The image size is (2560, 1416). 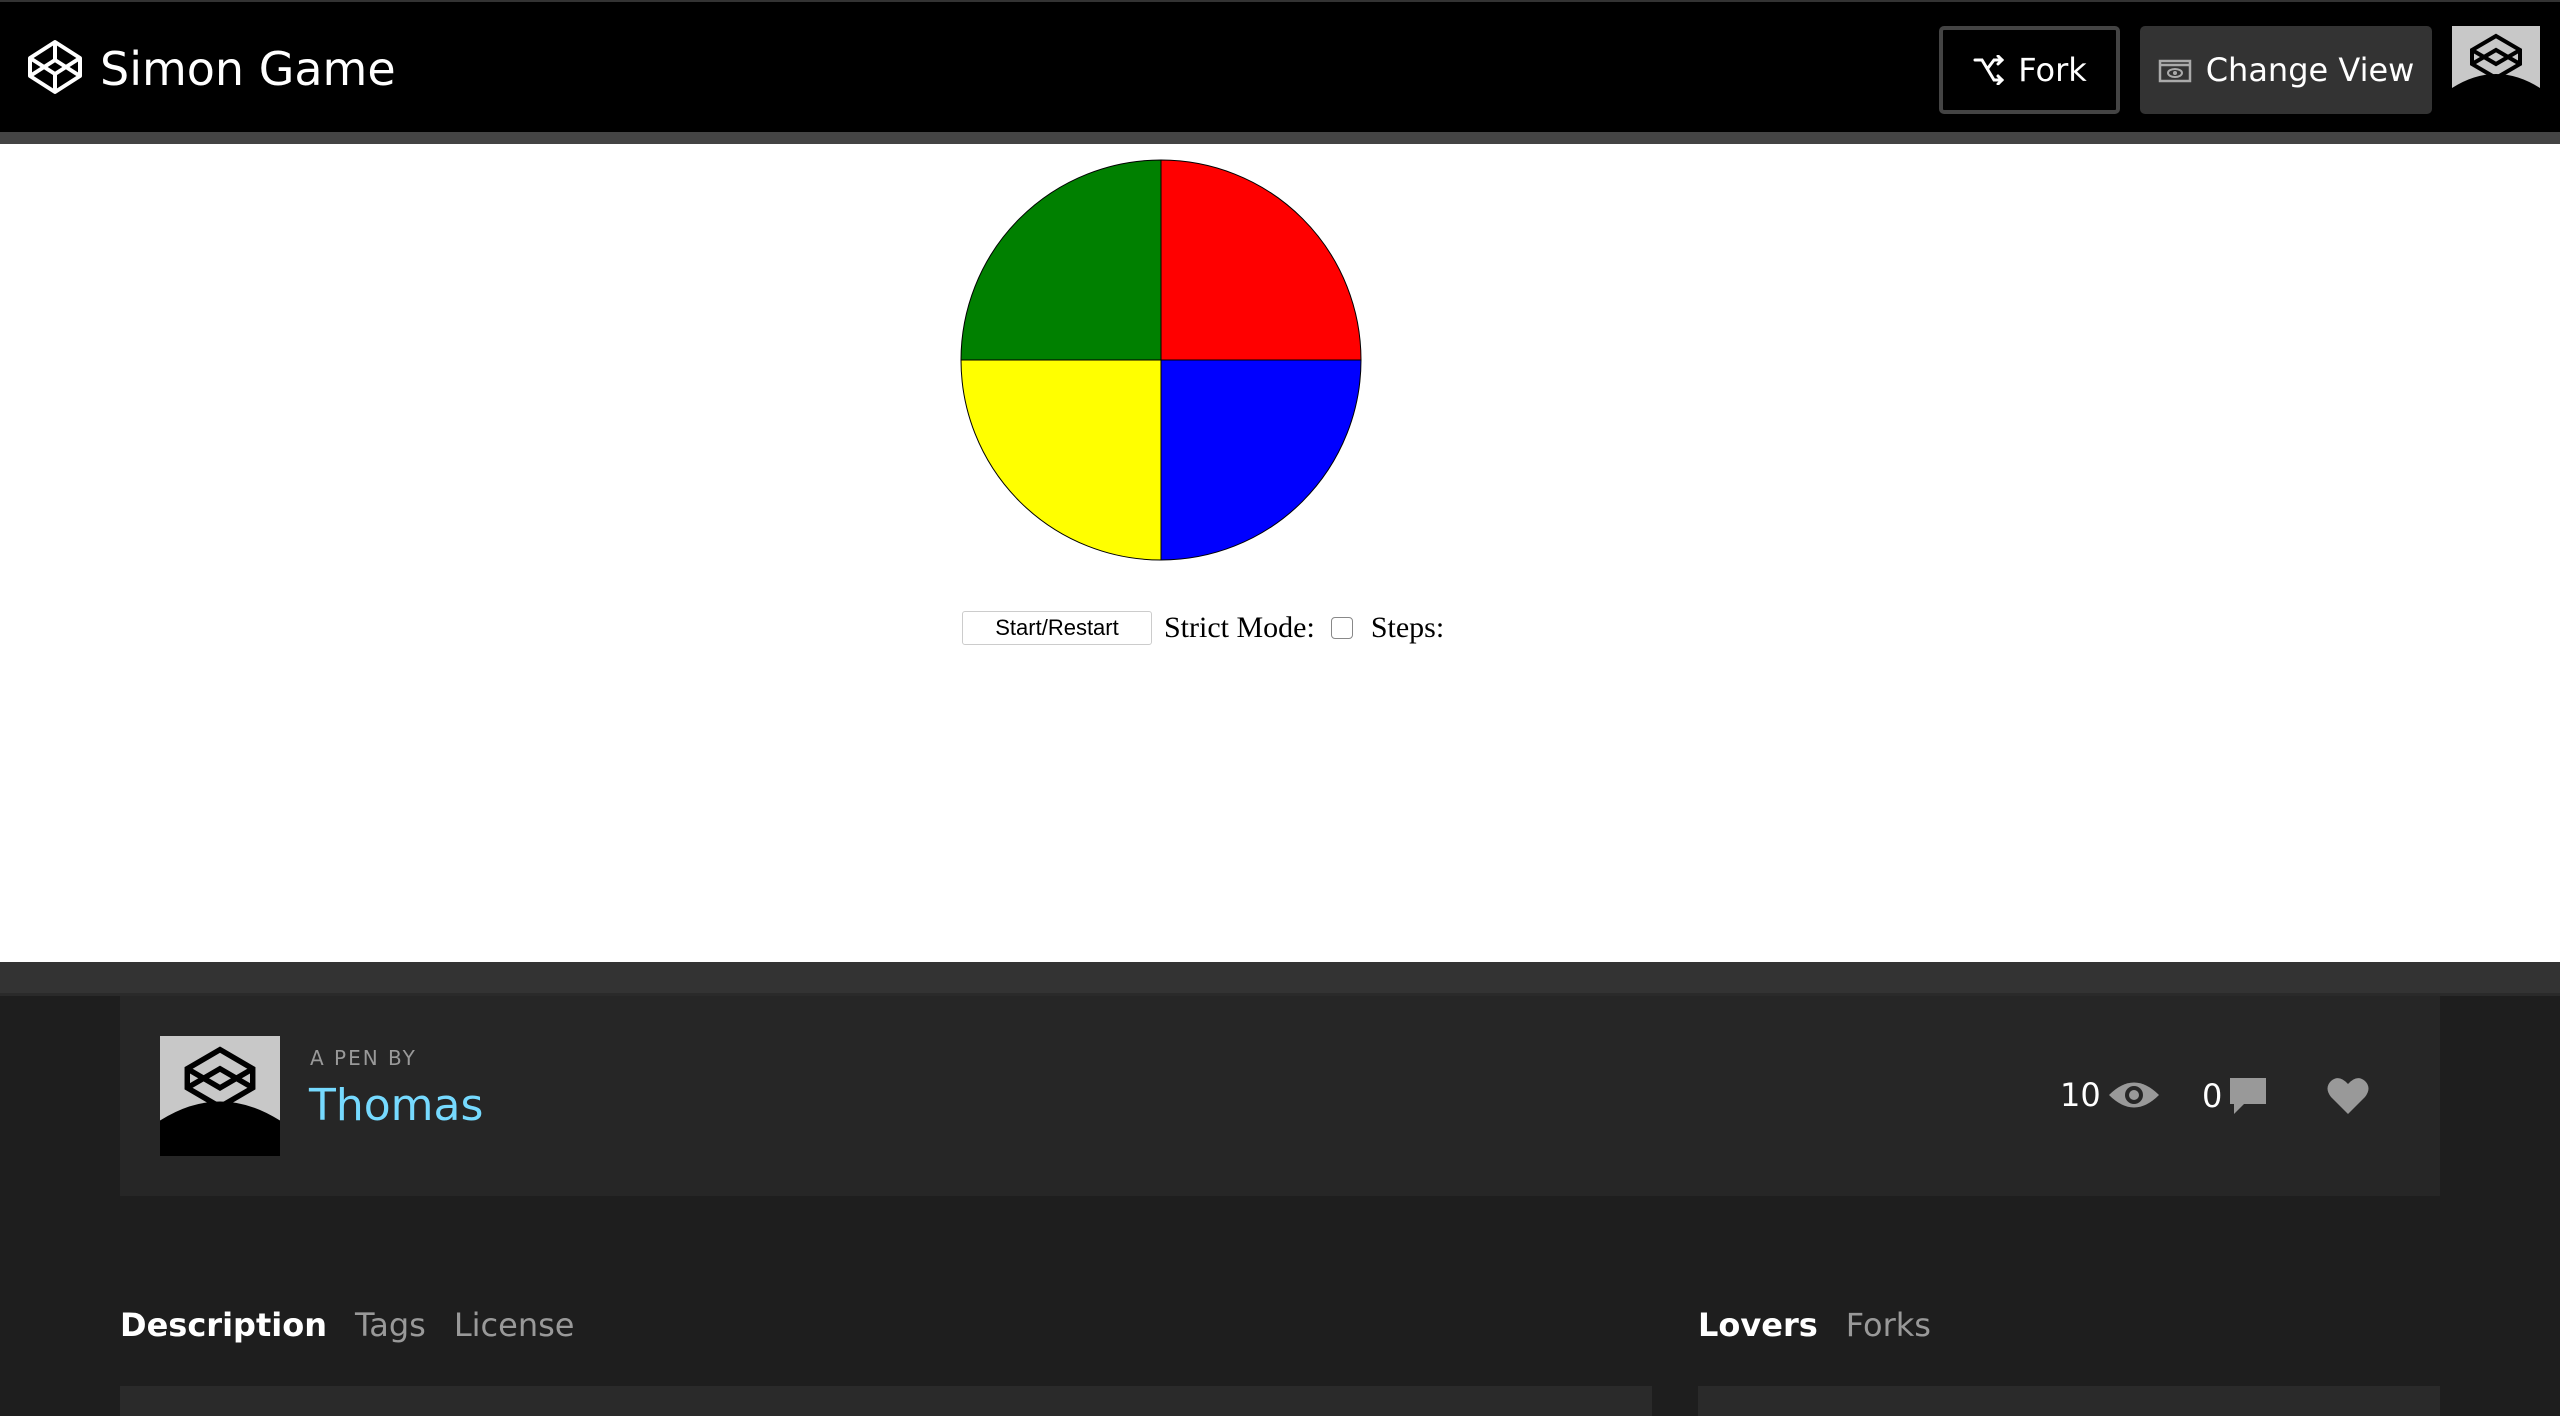 I want to click on comment-icon, so click(x=2248, y=1096).